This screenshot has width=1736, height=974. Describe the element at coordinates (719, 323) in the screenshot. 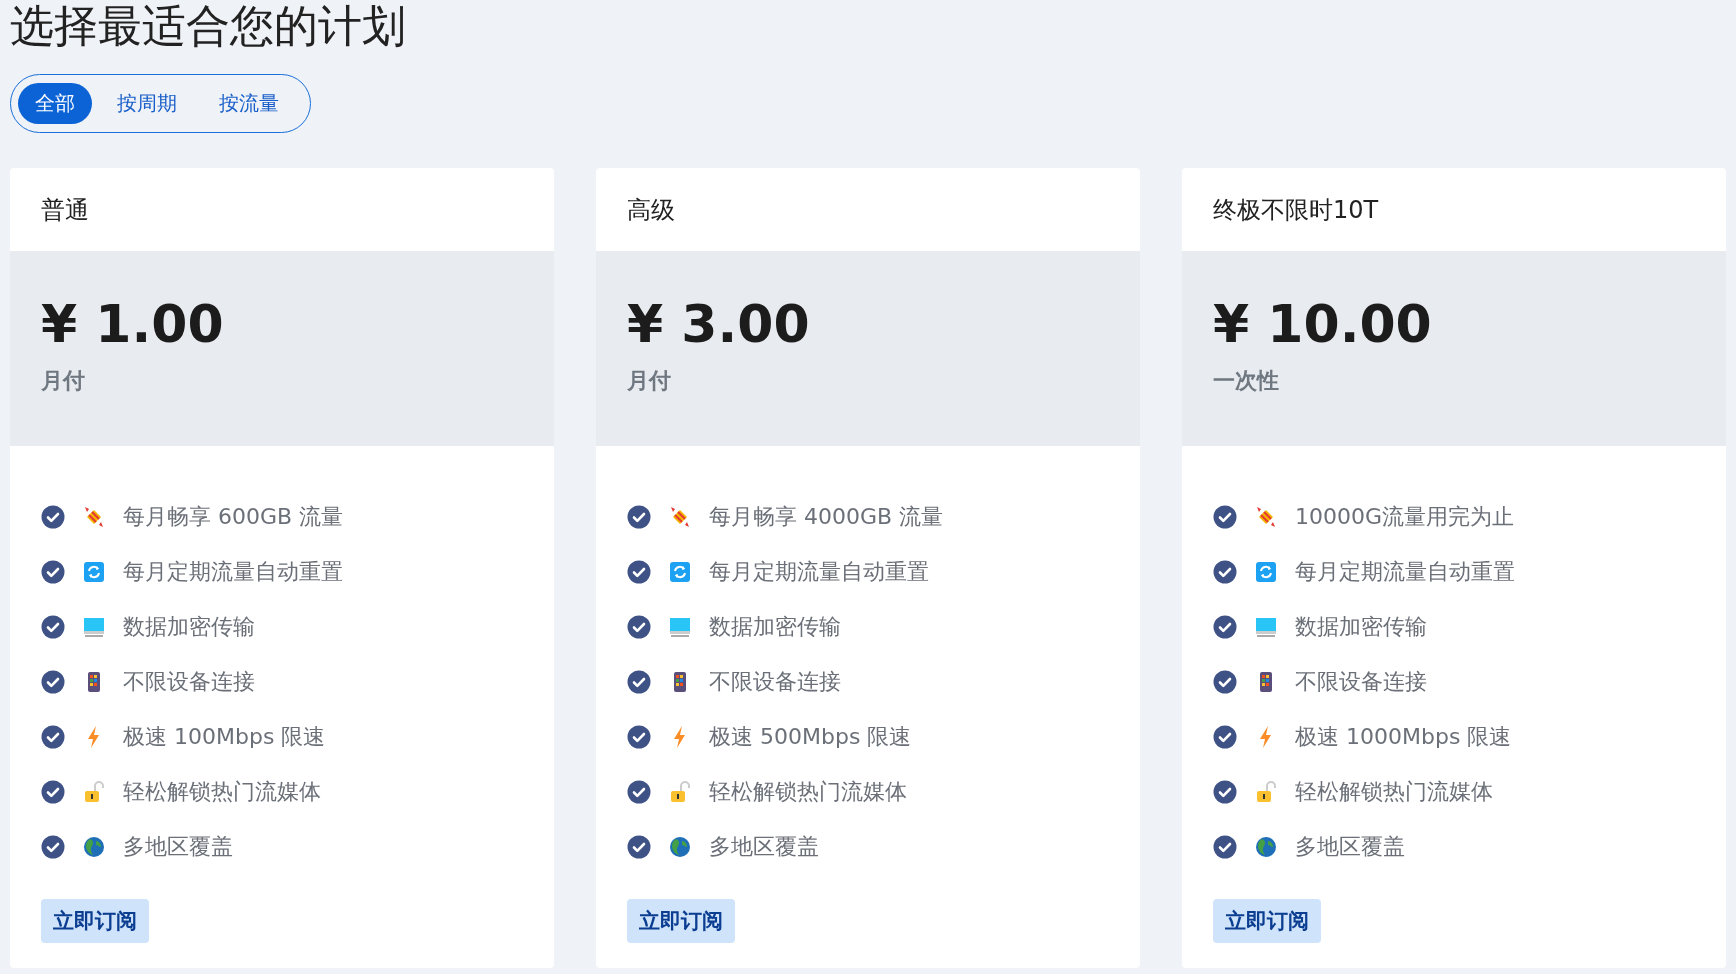

I see `plan-price: ¥ 3.00` at that location.